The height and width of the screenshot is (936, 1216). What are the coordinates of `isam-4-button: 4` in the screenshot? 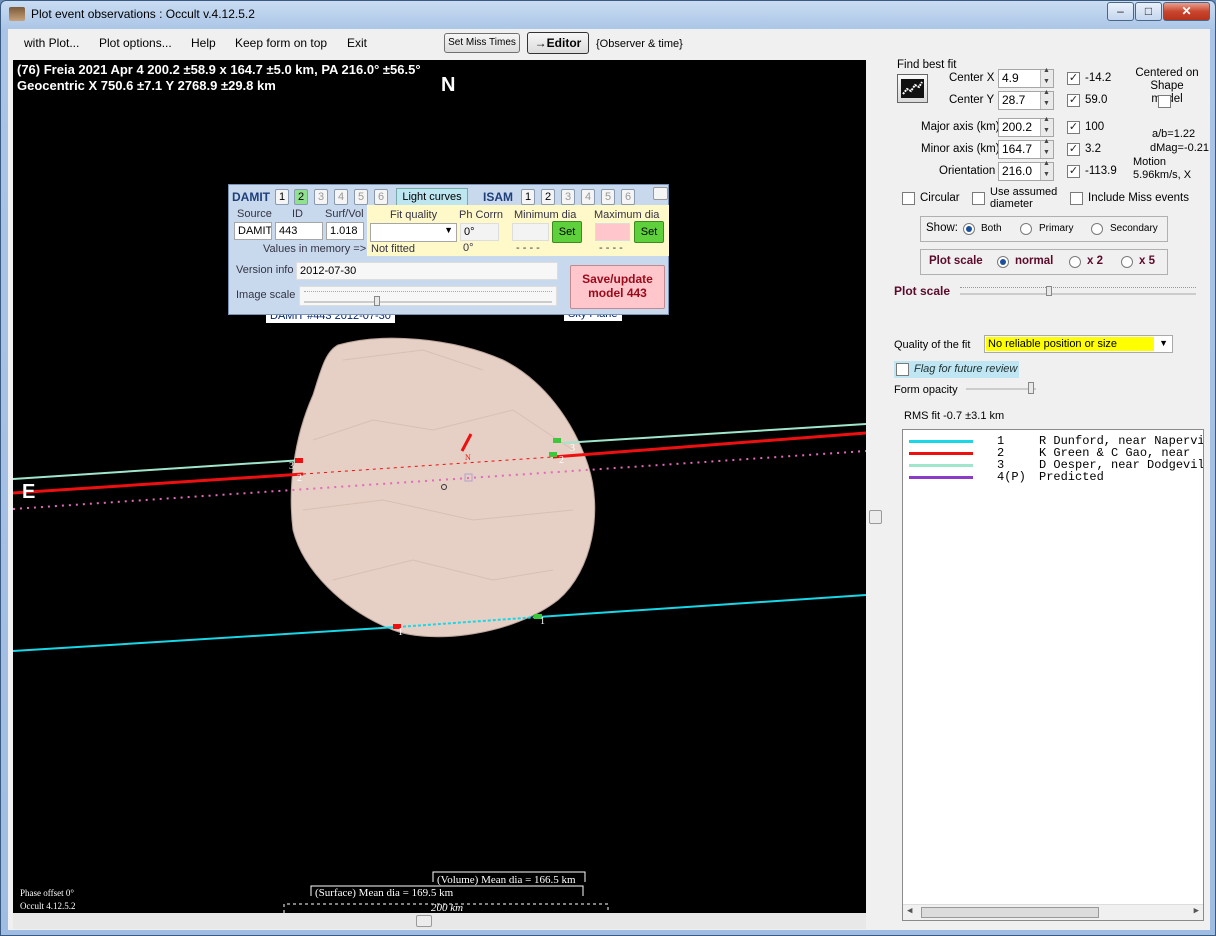 It's located at (588, 197).